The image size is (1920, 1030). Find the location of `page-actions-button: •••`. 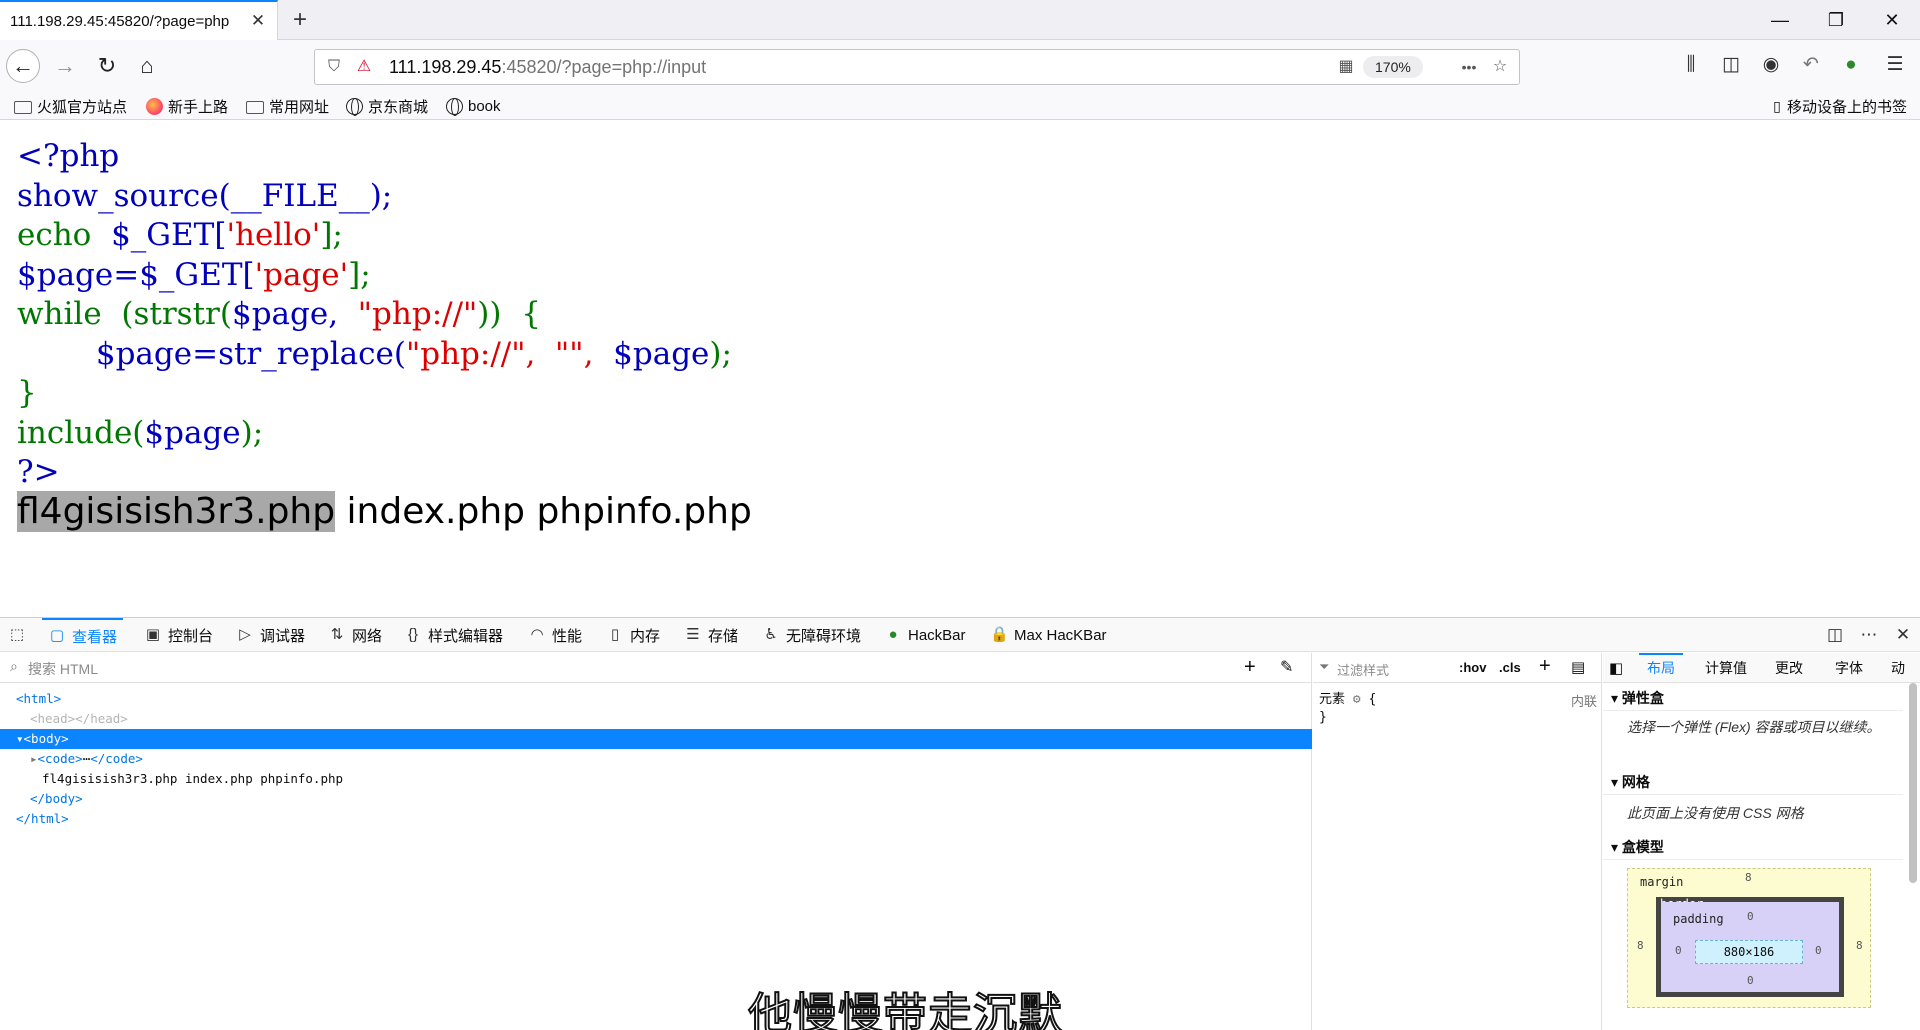

page-actions-button: ••• is located at coordinates (1469, 67).